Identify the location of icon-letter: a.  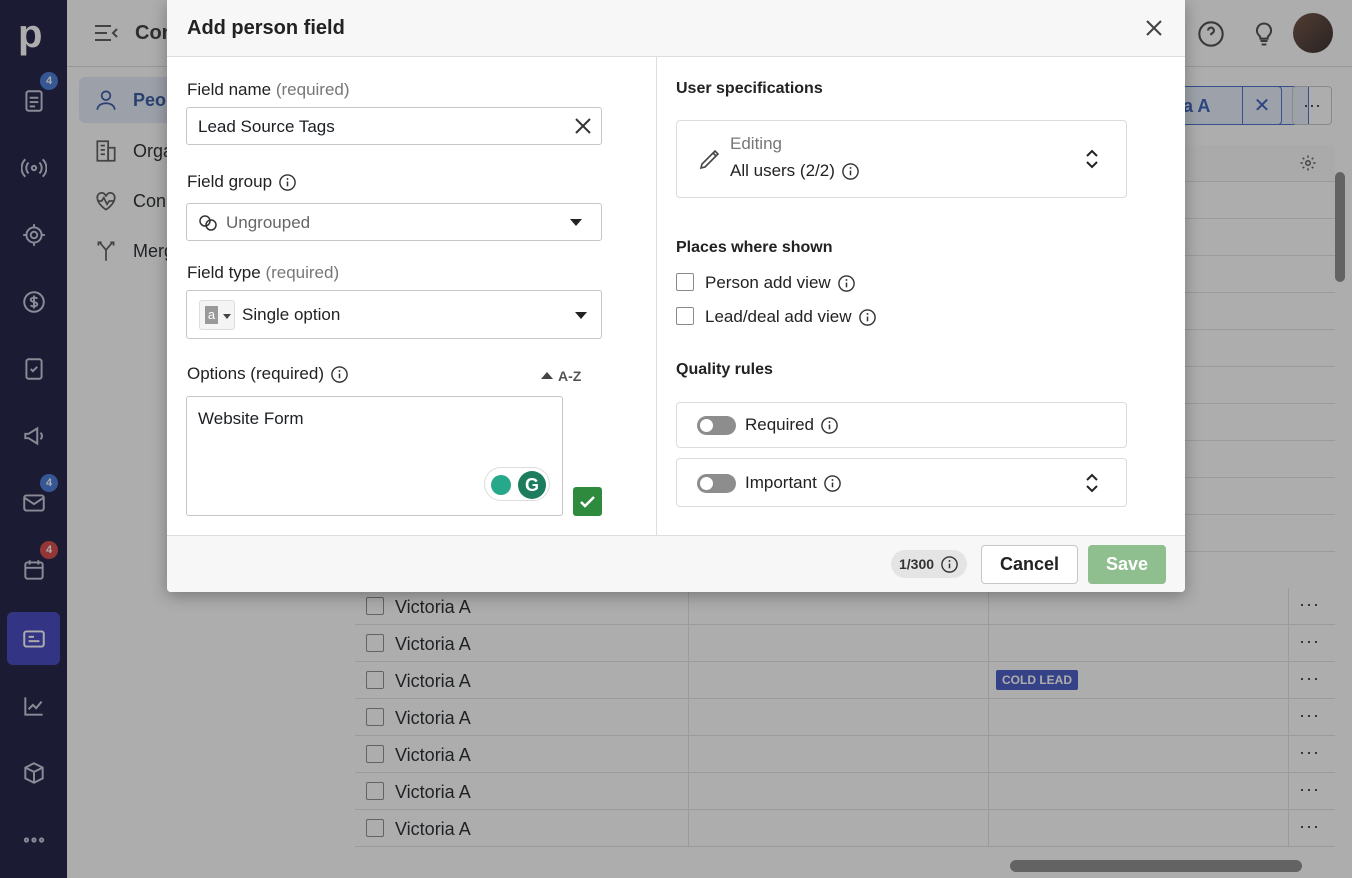
(211, 315).